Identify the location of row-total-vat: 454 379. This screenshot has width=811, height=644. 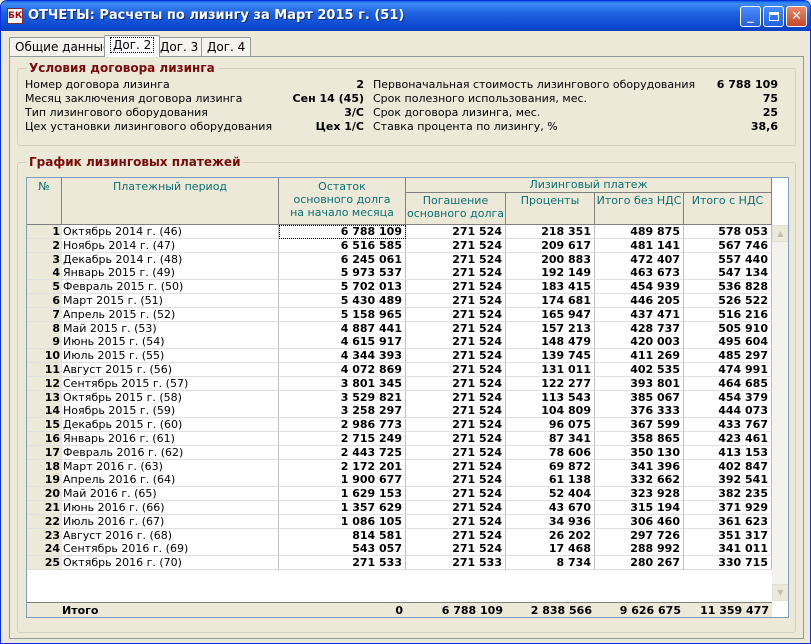
(728, 397).